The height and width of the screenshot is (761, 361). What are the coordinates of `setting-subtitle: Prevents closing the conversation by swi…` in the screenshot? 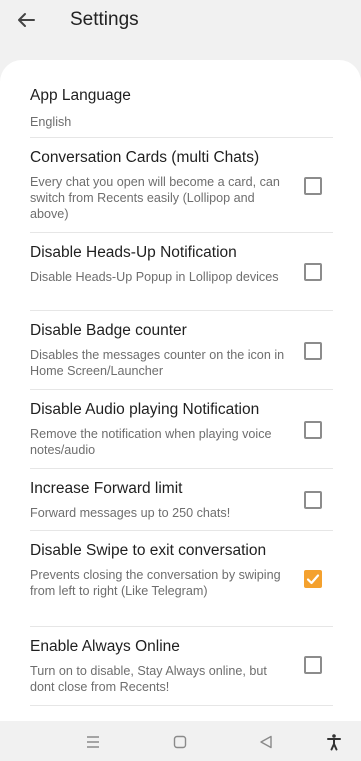 It's located at (155, 583).